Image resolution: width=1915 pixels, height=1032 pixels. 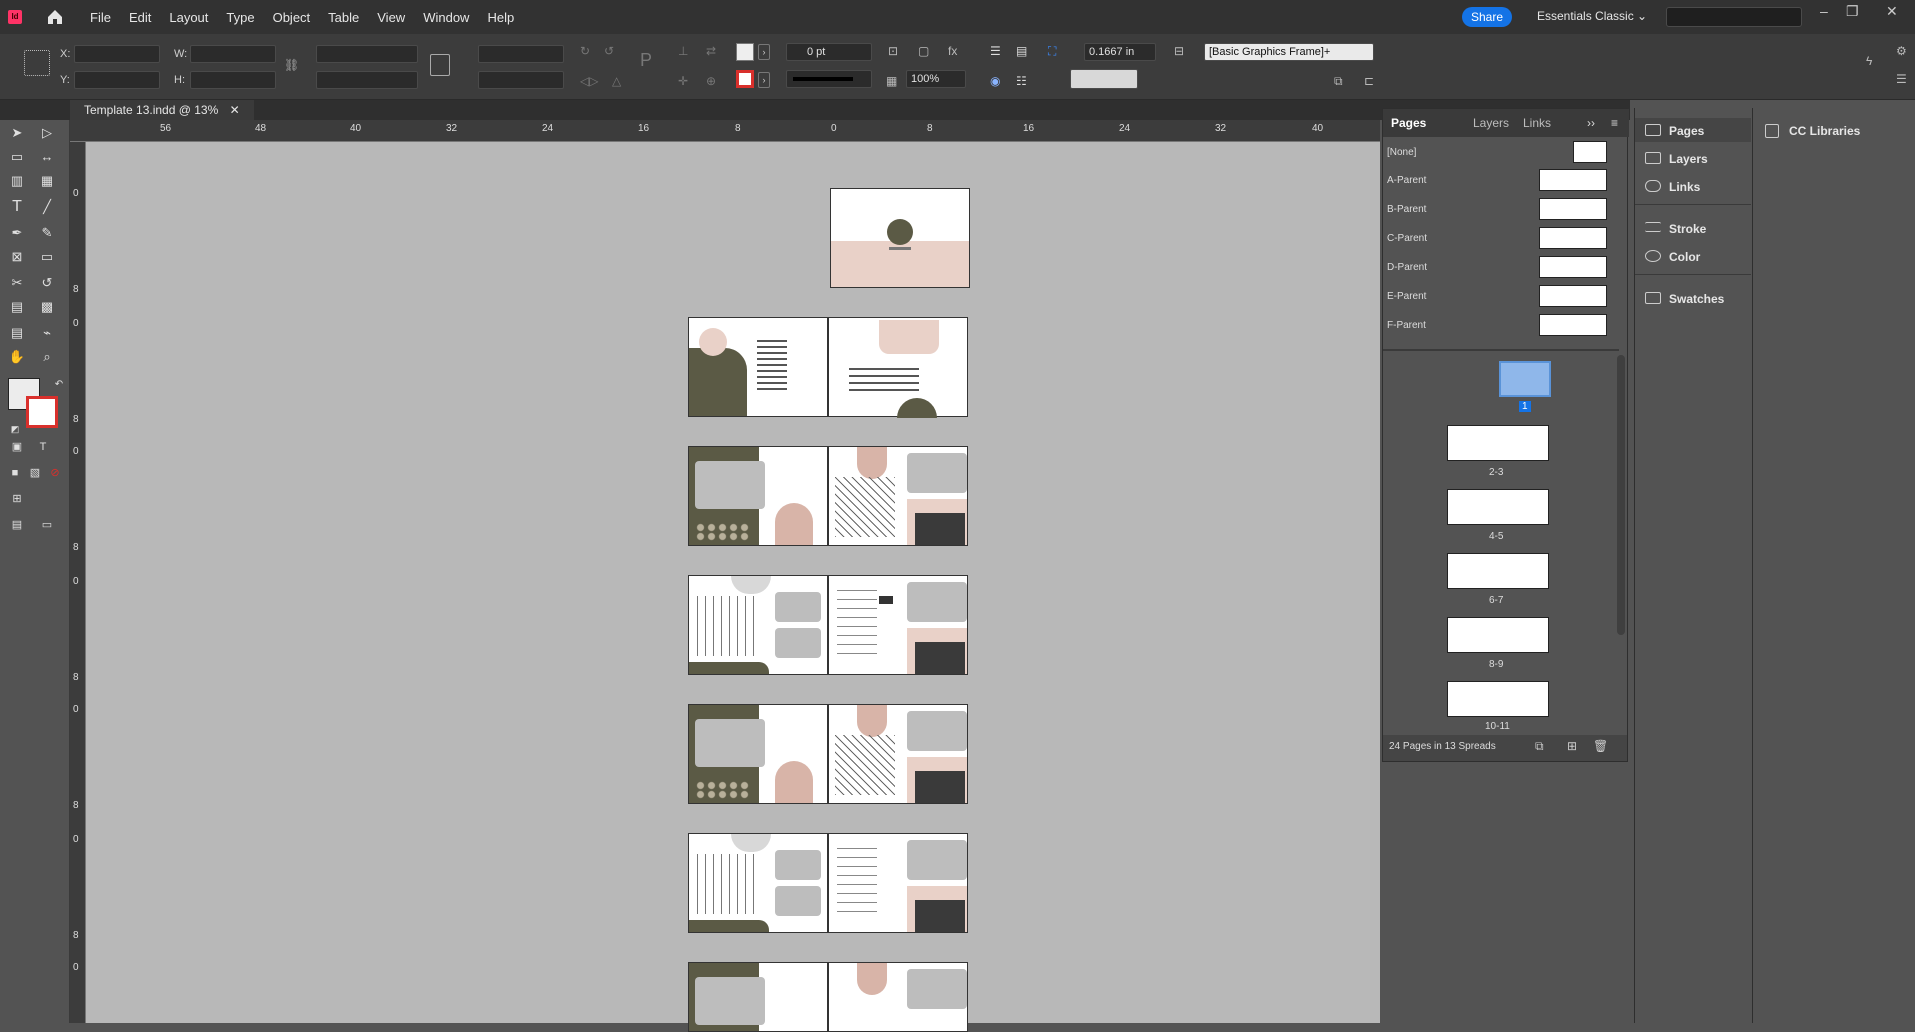 I want to click on fit-frame-icon: ⊡, so click(x=896, y=52).